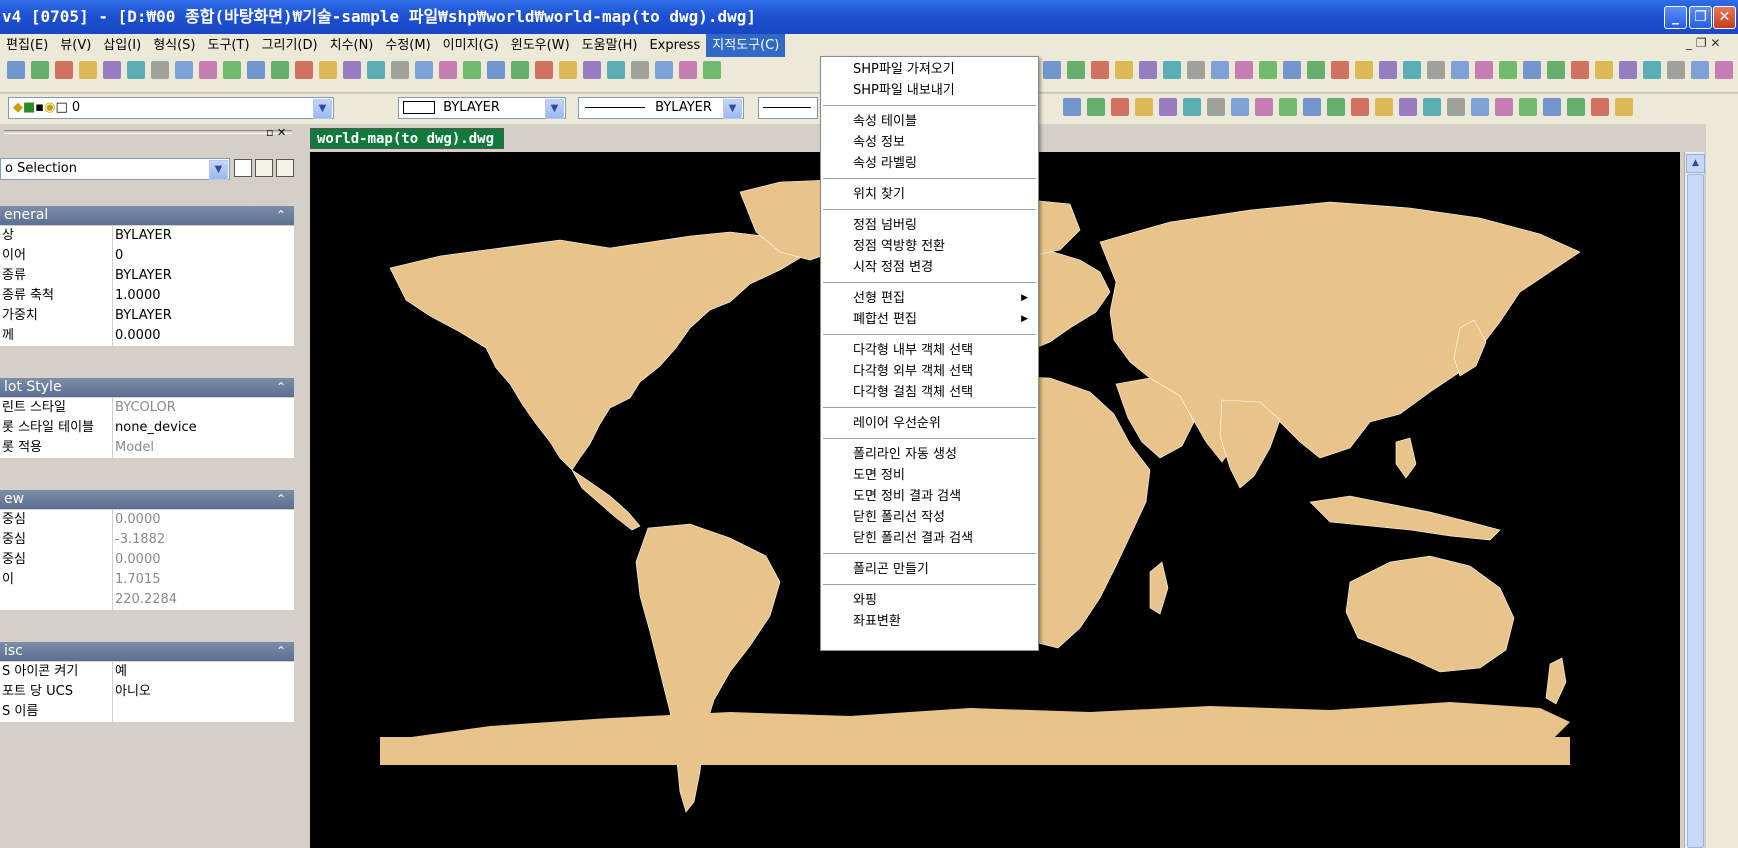 The width and height of the screenshot is (1738, 848). Describe the element at coordinates (1694, 500) in the screenshot. I see `vertical-scrollbar: ▲` at that location.